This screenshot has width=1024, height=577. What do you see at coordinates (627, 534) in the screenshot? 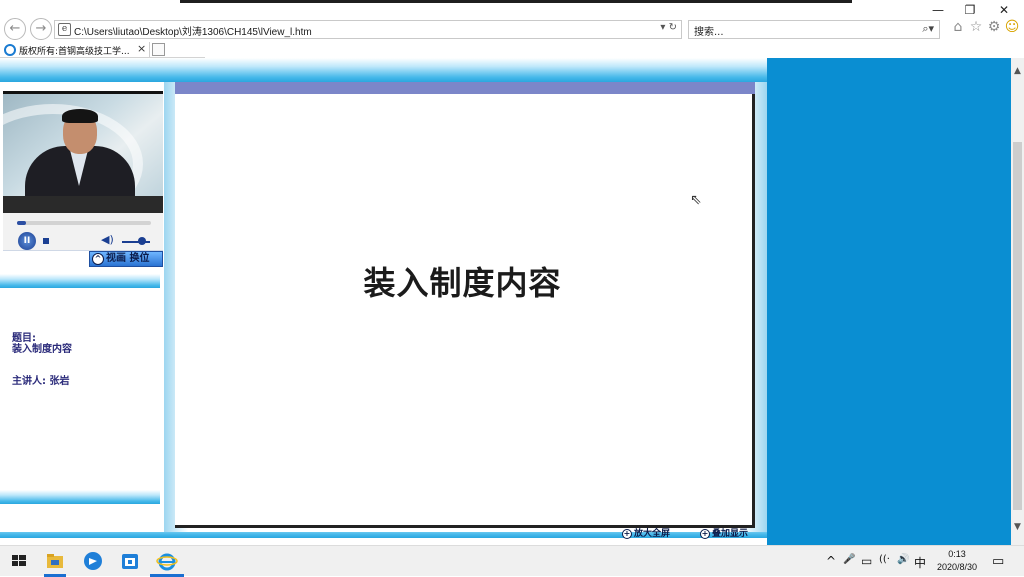
I see `zoom-plus-icon: +` at bounding box center [627, 534].